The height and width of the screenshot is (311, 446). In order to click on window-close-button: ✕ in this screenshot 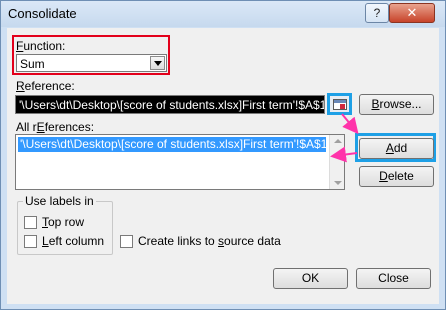, I will do `click(412, 13)`.